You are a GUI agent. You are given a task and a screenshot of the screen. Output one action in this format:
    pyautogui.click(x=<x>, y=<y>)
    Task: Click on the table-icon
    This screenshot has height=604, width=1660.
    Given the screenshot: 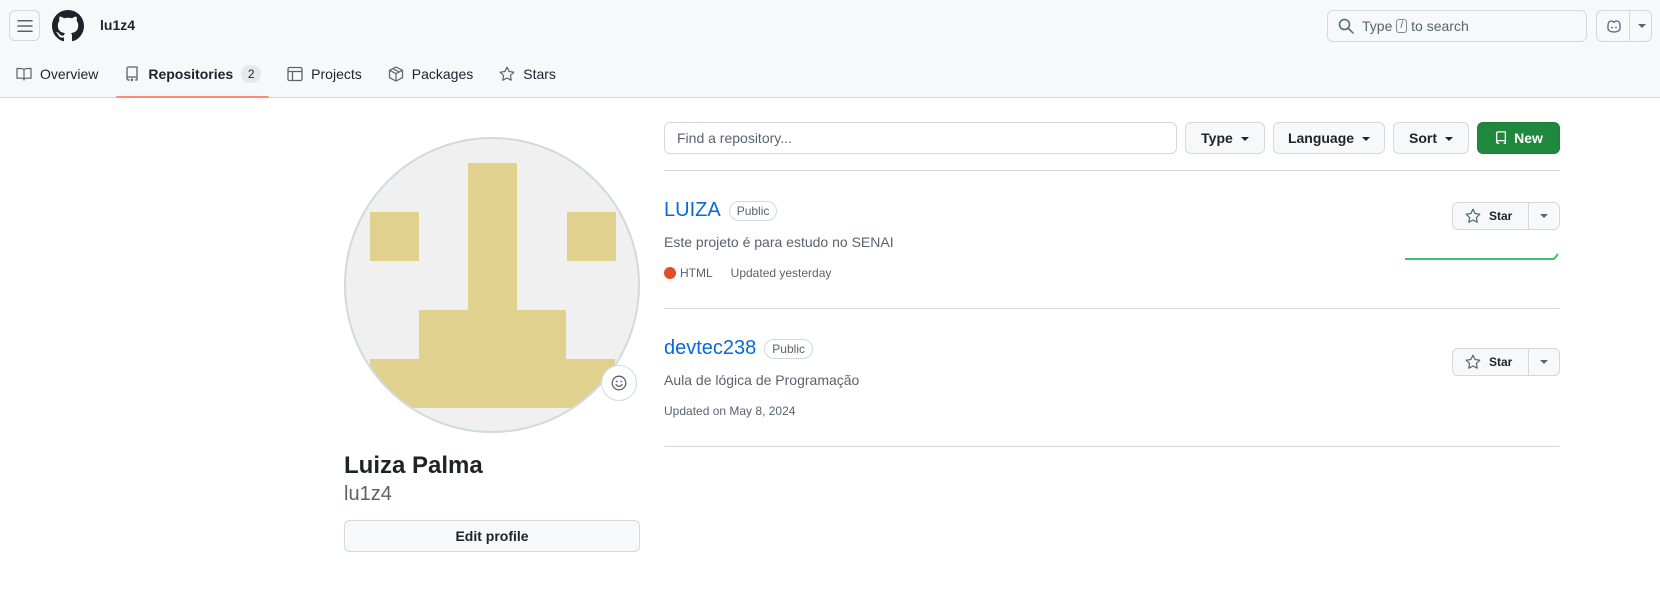 What is the action you would take?
    pyautogui.click(x=295, y=74)
    